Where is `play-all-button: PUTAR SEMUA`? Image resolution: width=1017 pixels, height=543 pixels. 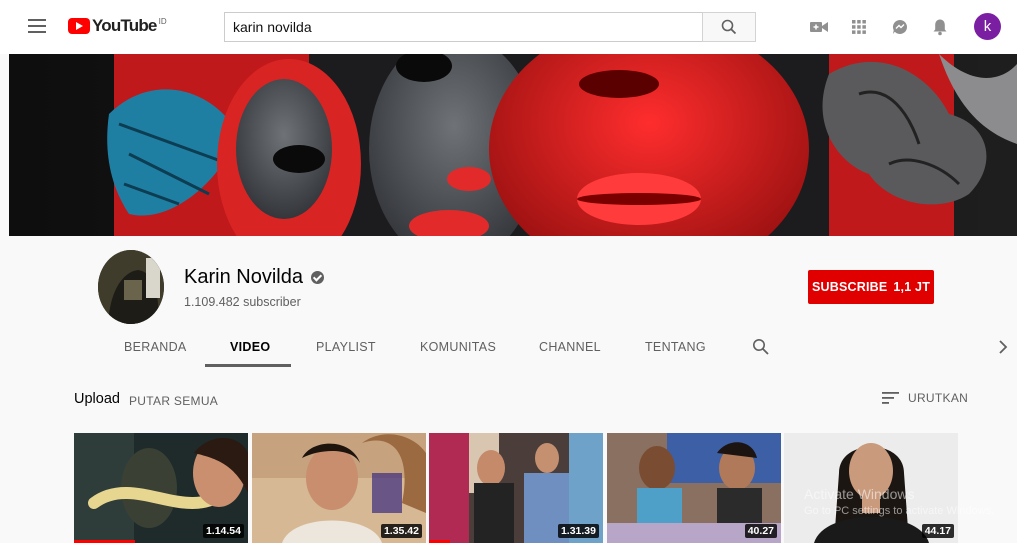 play-all-button: PUTAR SEMUA is located at coordinates (173, 401).